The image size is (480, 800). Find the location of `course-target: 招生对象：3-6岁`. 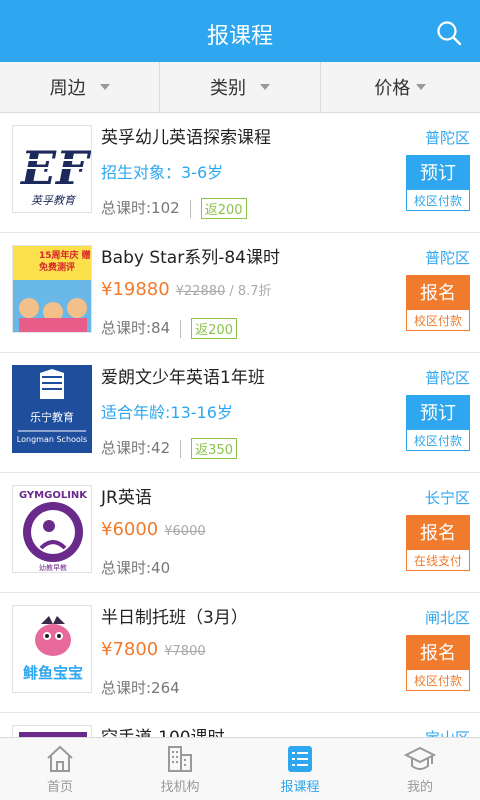

course-target: 招生对象：3-6岁 is located at coordinates (162, 172).